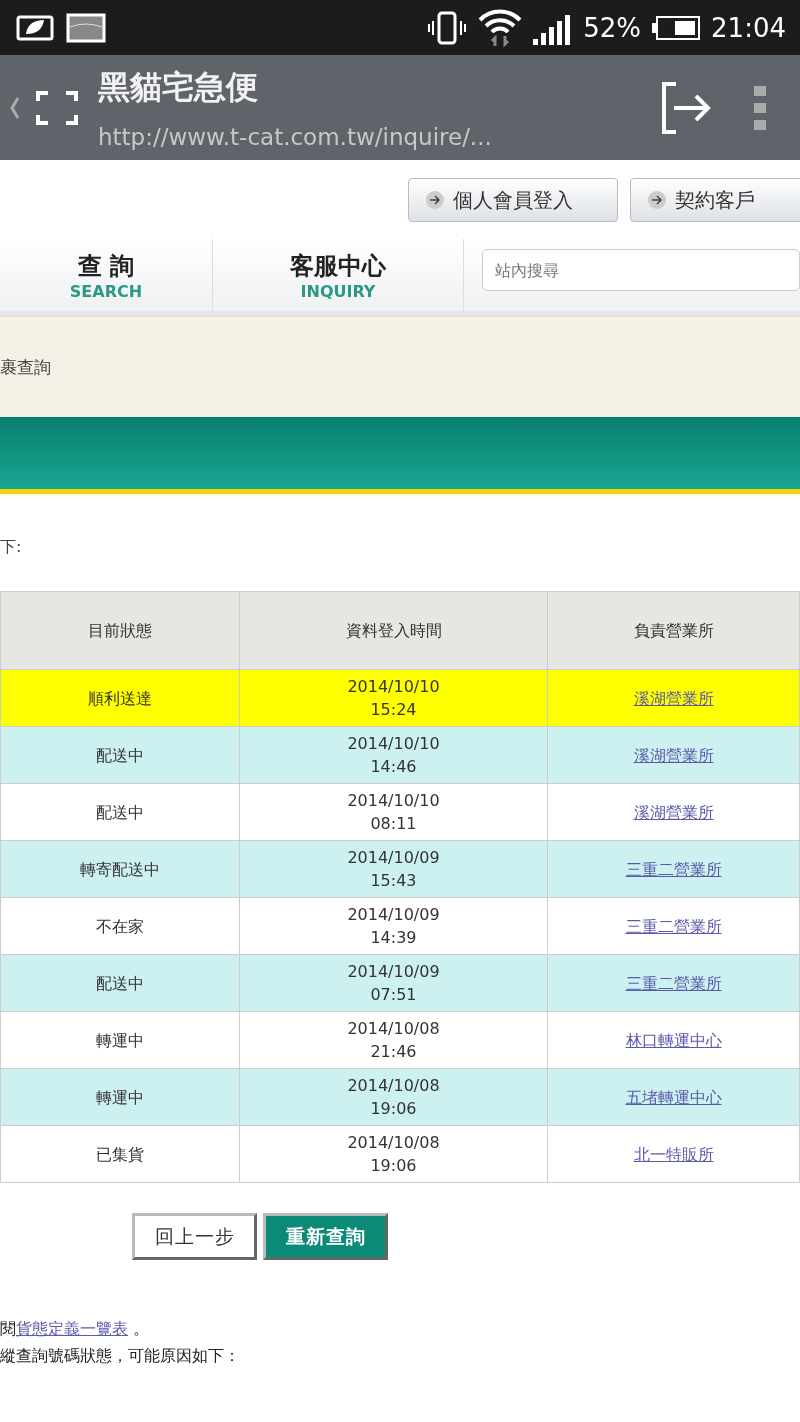  Describe the element at coordinates (393, 698) in the screenshot. I see `datetime-cell: 2014/10/10 15:24` at that location.